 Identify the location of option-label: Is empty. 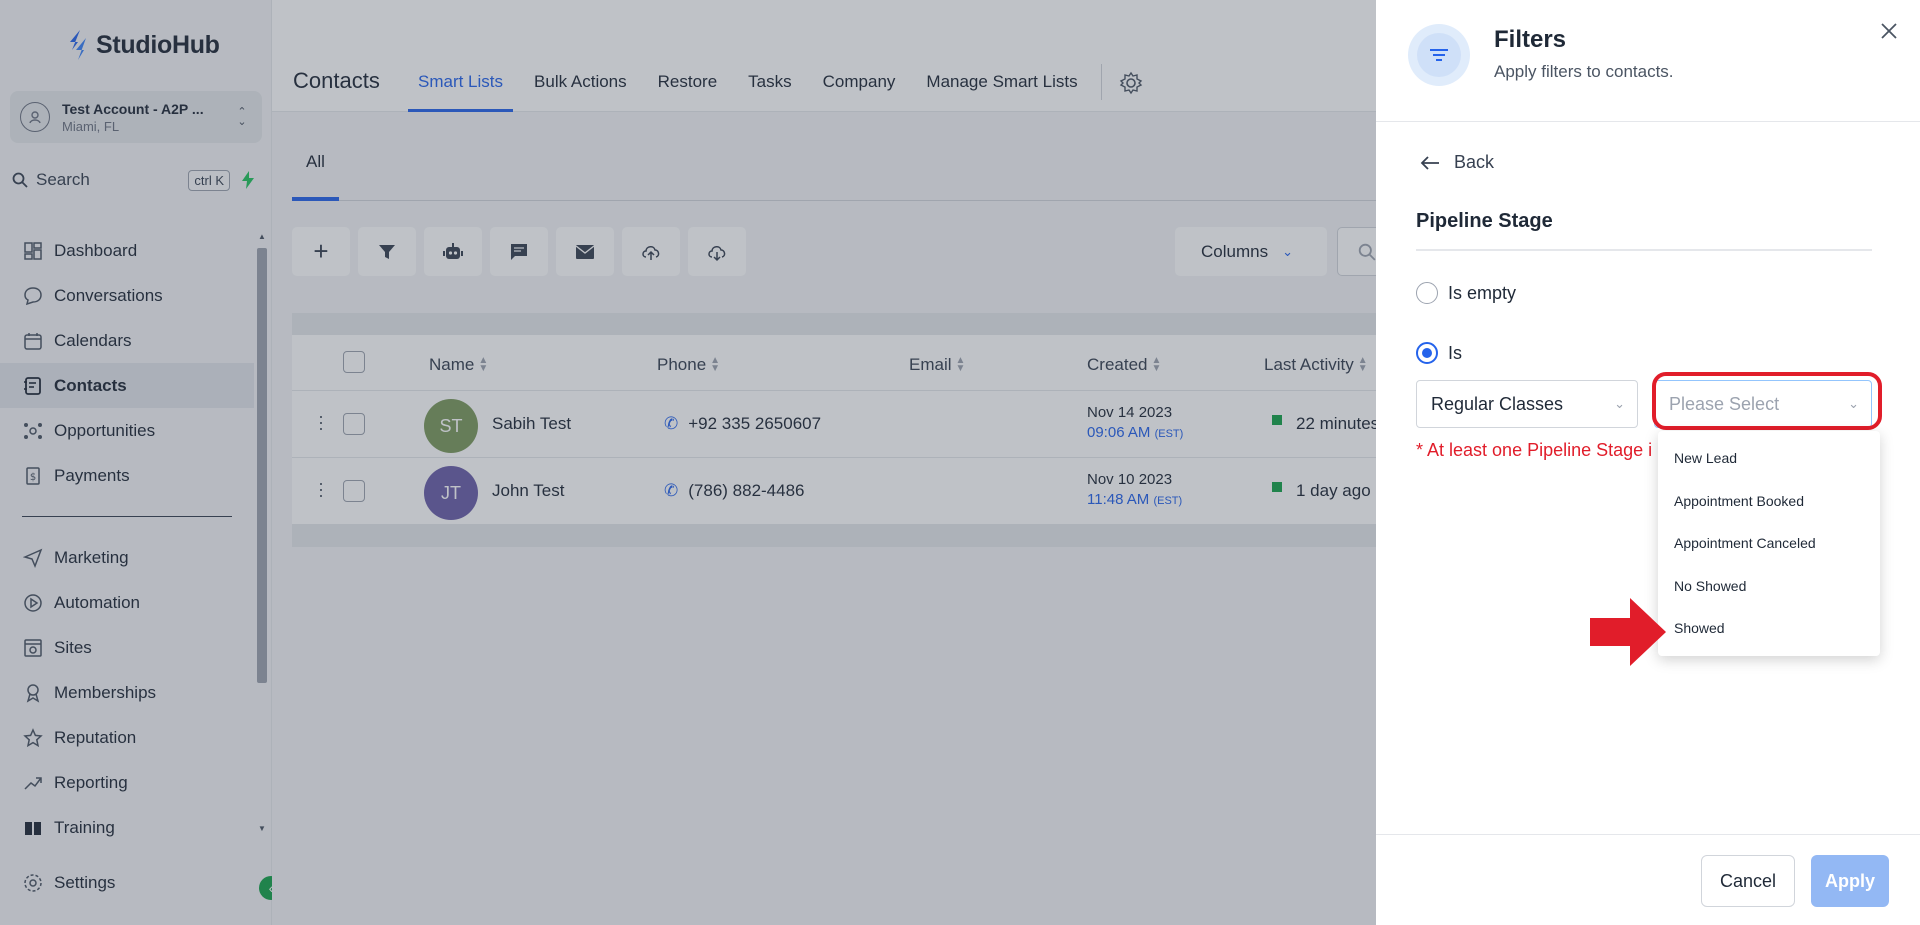
(1482, 292).